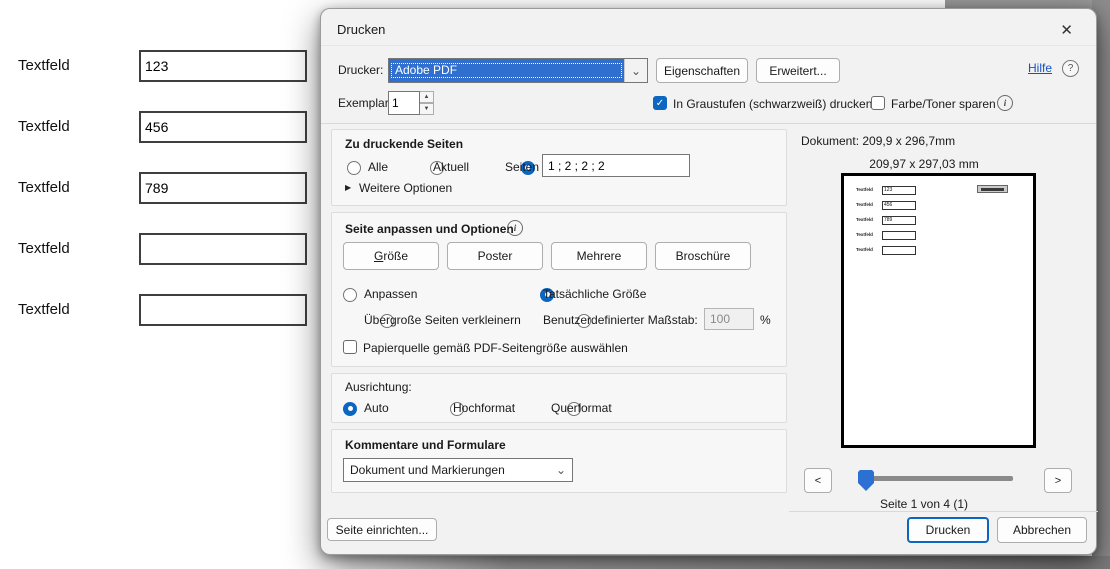  Describe the element at coordinates (943, 104) in the screenshot. I see `toner-save-checkbox-label: Farbe/Toner sparen` at that location.